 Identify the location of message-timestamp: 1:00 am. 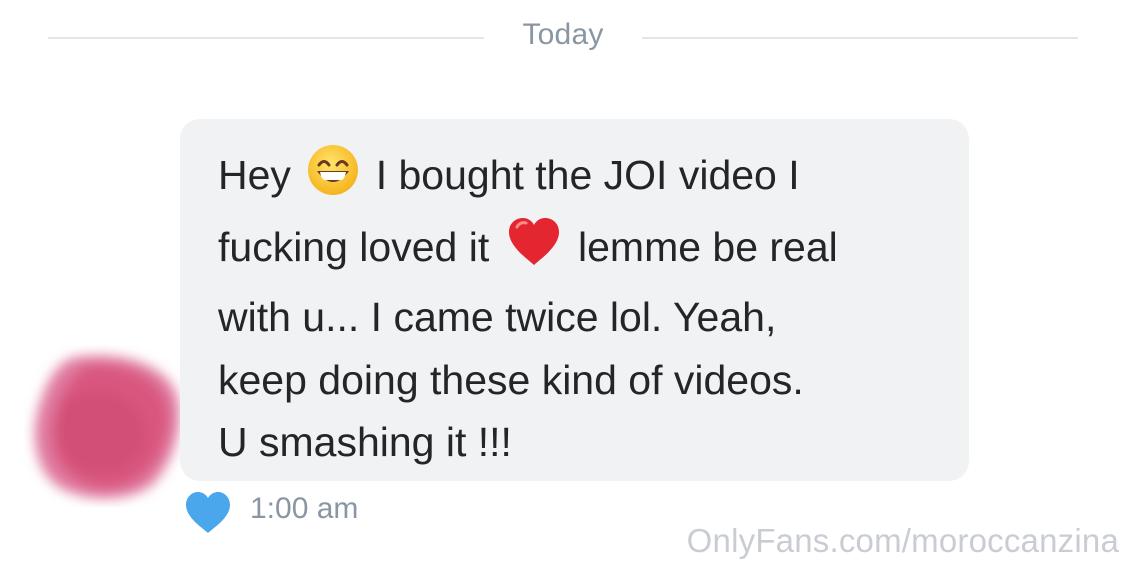
(304, 508).